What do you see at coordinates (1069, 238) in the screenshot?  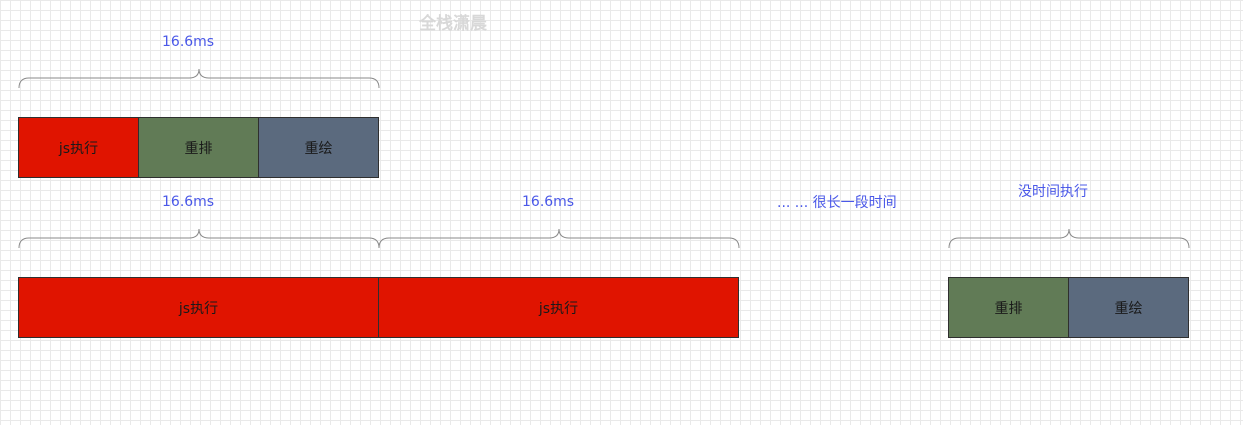 I see `late-work-brace` at bounding box center [1069, 238].